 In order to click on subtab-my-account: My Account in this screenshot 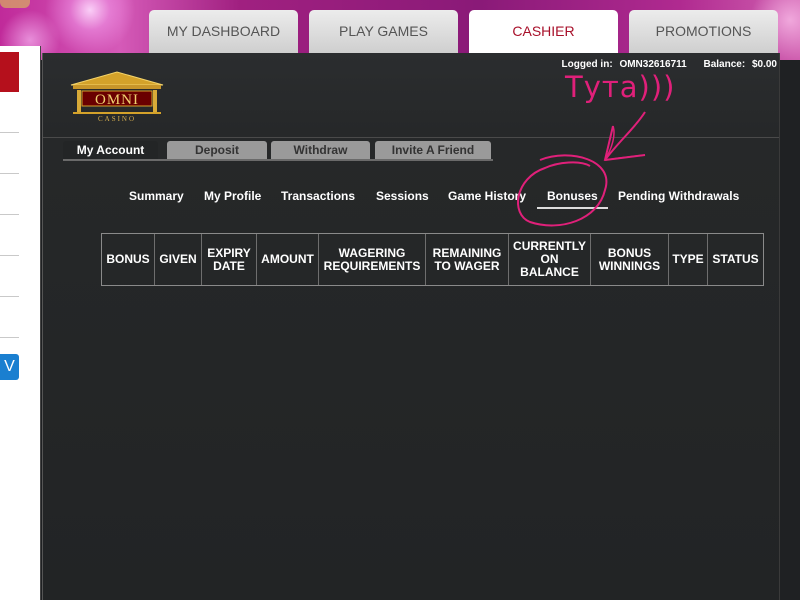, I will do `click(110, 150)`.